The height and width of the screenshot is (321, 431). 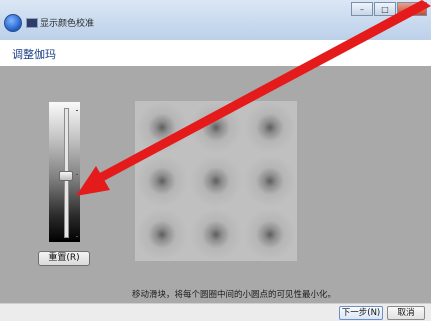 I want to click on minimize-button: –, so click(x=362, y=9).